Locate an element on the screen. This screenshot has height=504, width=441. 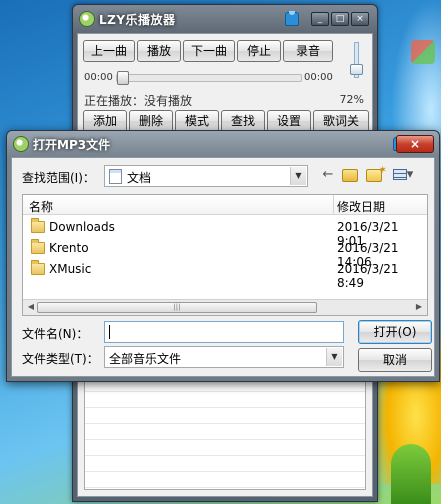
search-button: 查找 is located at coordinates (243, 121).